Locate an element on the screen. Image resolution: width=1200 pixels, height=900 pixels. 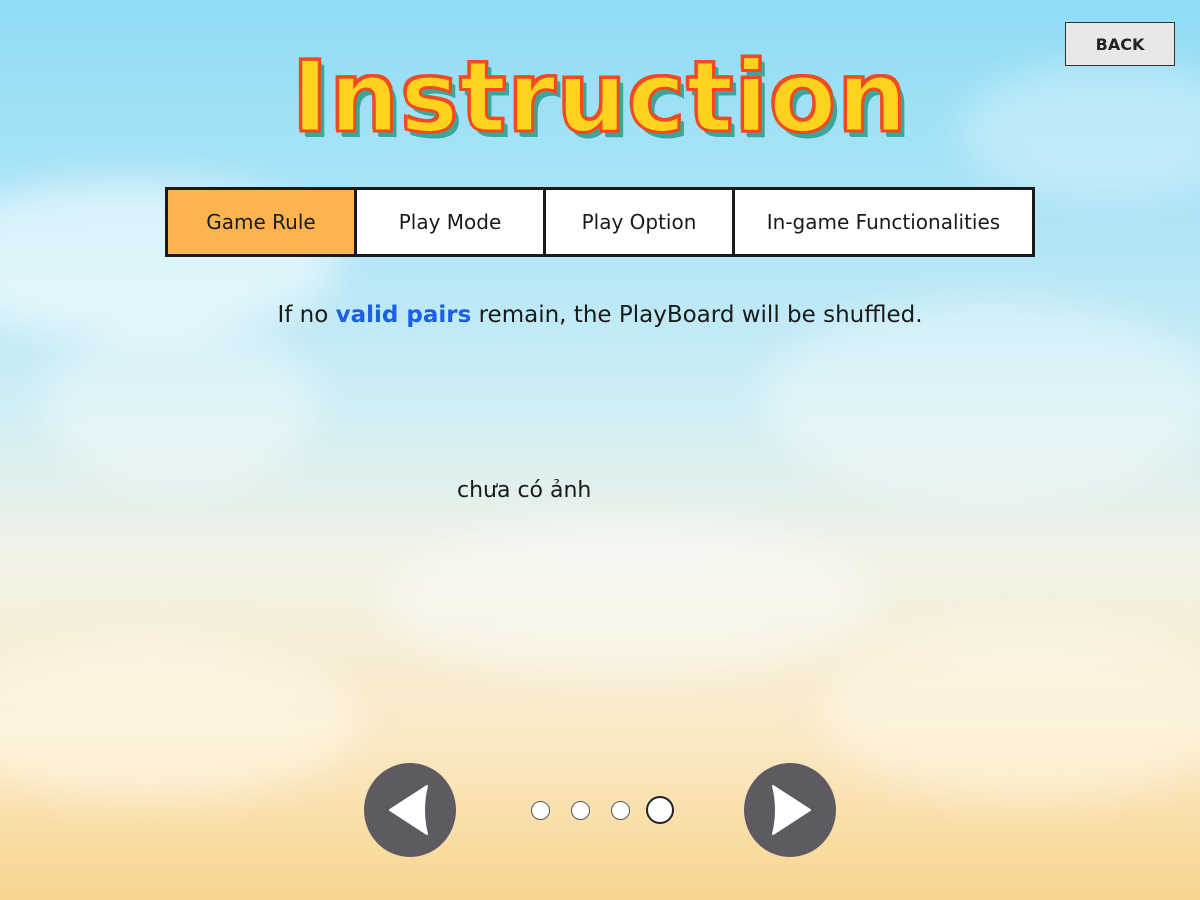
rule-text-start: If no is located at coordinates (306, 315).